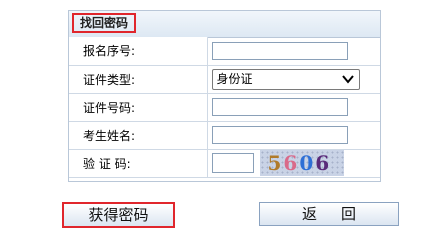 This screenshot has width=424, height=243. Describe the element at coordinates (118, 215) in the screenshot. I see `get-password-button: 获得密码` at that location.